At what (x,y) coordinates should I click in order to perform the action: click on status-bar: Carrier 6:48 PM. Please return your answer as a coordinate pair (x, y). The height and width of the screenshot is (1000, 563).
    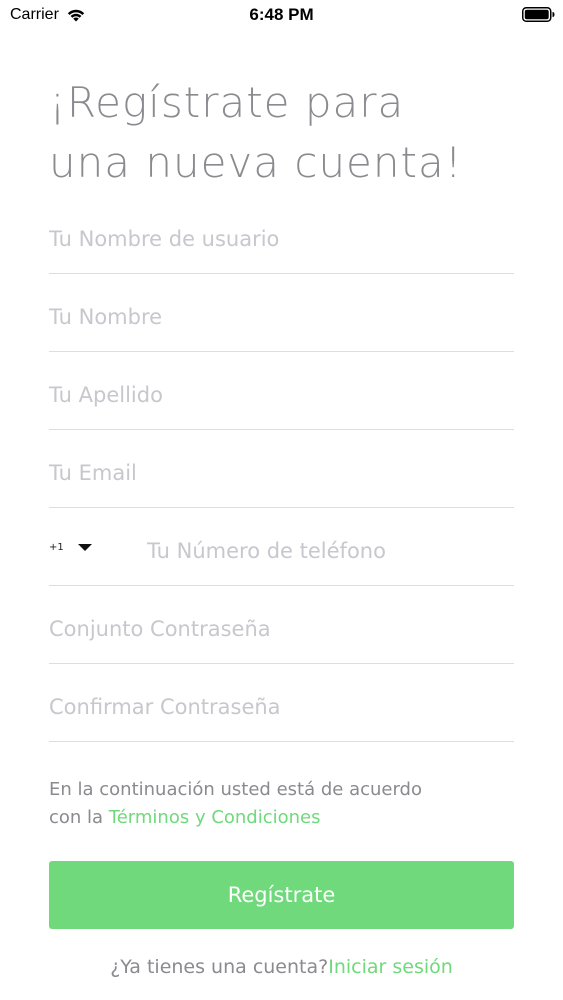
    Looking at the image, I should click on (281, 15).